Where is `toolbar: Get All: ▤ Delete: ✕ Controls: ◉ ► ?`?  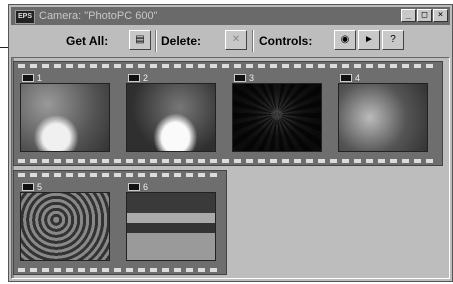
toolbar: Get All: ▤ Delete: ✕ Controls: ◉ ► ? is located at coordinates (230, 41).